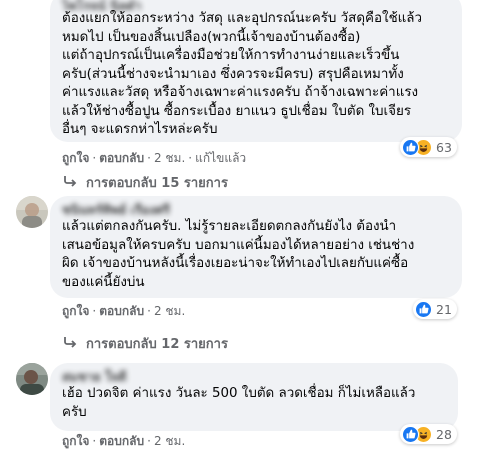 The image size is (486, 455). I want to click on comment-author: ไพโรจน์ นิลดำ, so click(256, 5).